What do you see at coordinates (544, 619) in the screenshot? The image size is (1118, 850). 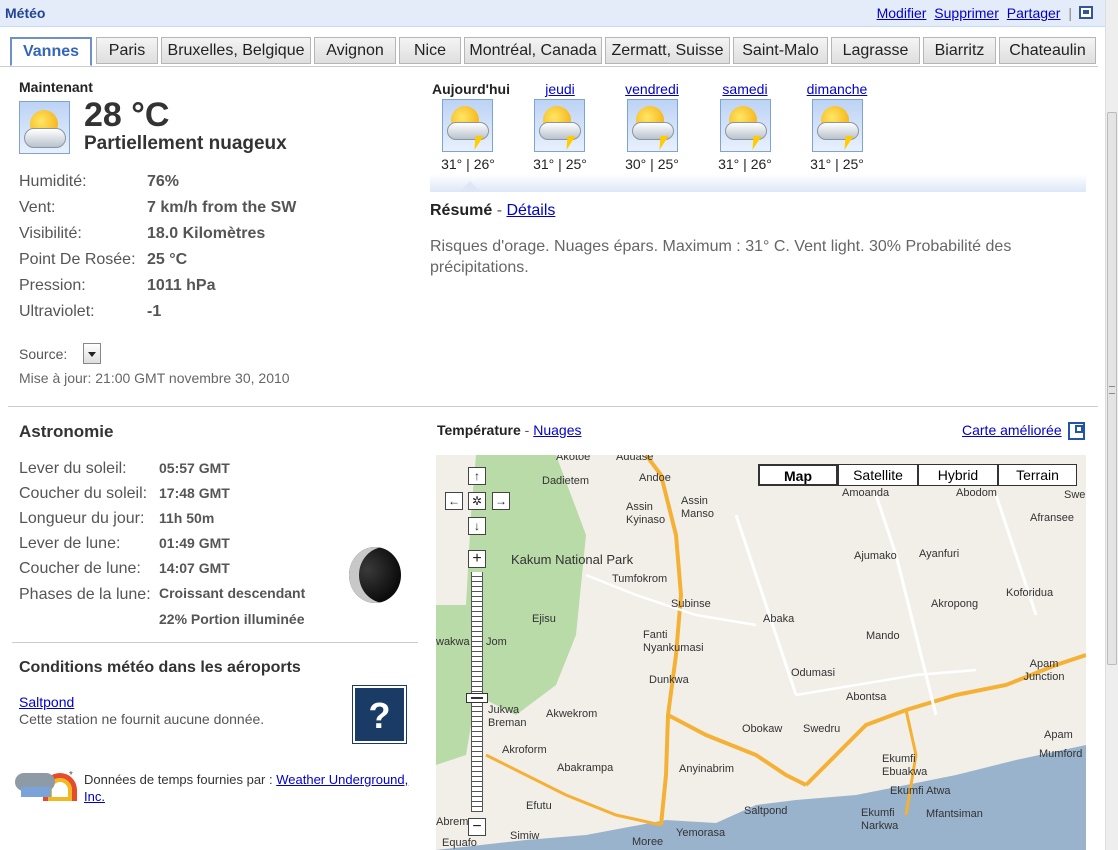 I see `map-town: Ejisu` at bounding box center [544, 619].